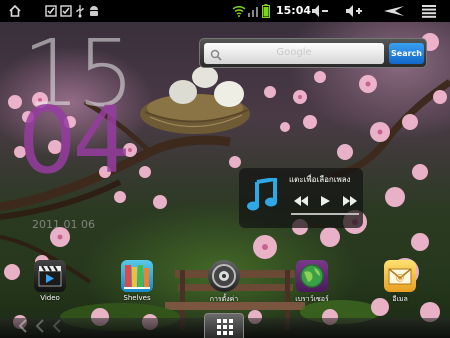 The image size is (450, 338). I want to click on video-clapper-icon, so click(50, 276).